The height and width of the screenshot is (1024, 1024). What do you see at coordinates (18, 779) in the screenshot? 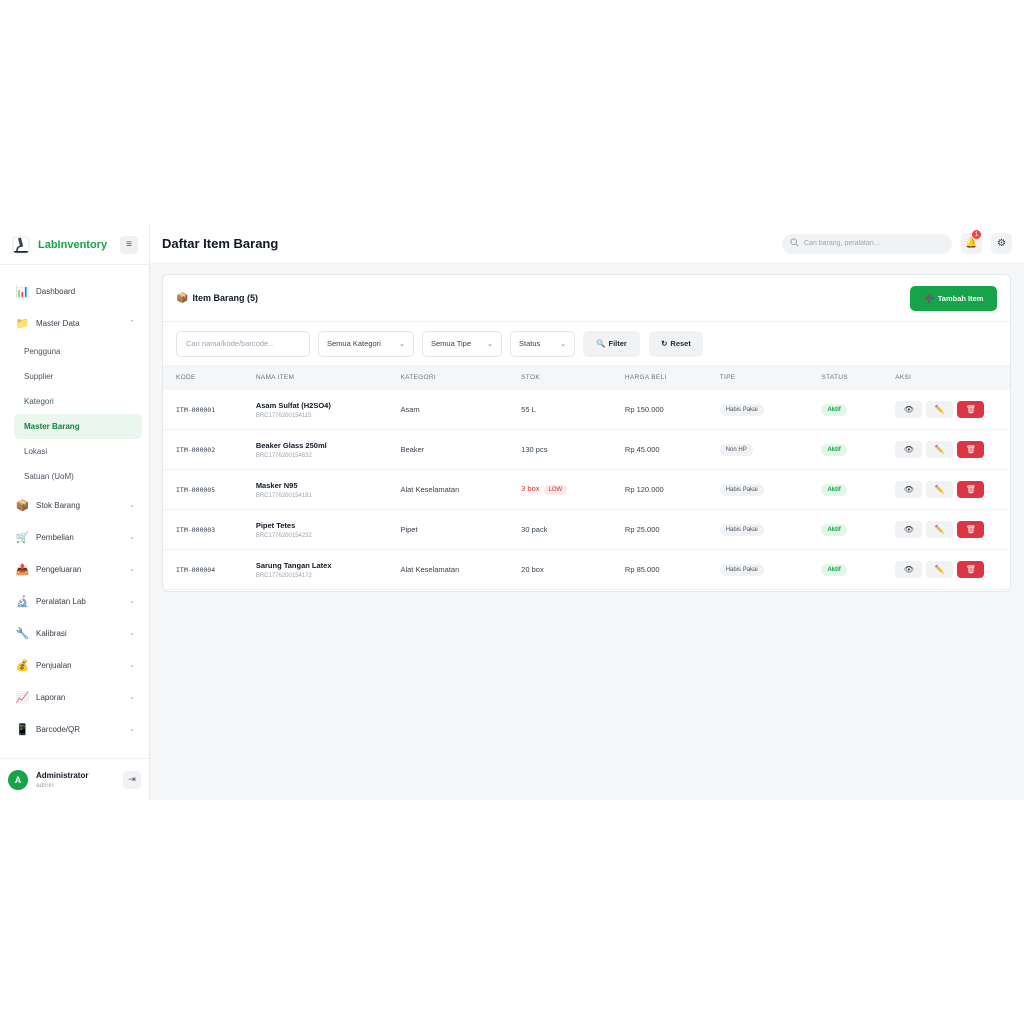
I see `avatar: A` at bounding box center [18, 779].